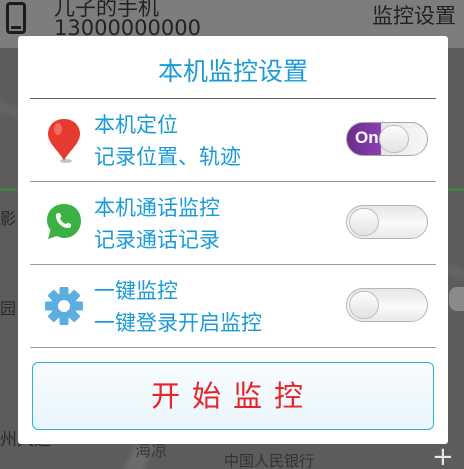 Image resolution: width=464 pixels, height=469 pixels. Describe the element at coordinates (64, 306) in the screenshot. I see `gear-icon` at that location.